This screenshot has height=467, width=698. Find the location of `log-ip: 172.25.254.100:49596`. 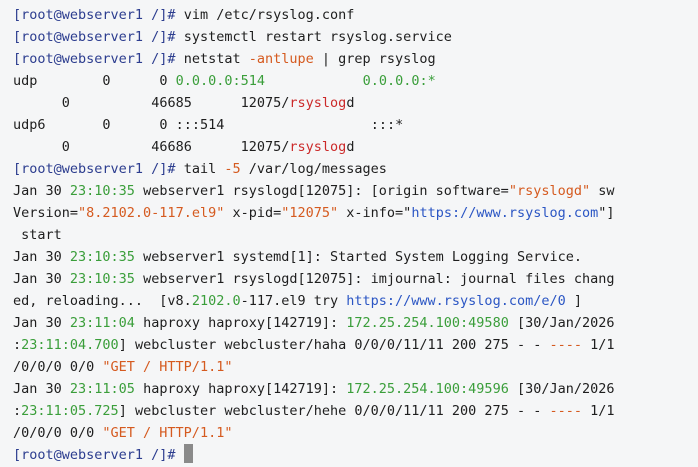

log-ip: 172.25.254.100:49596 is located at coordinates (427, 389).